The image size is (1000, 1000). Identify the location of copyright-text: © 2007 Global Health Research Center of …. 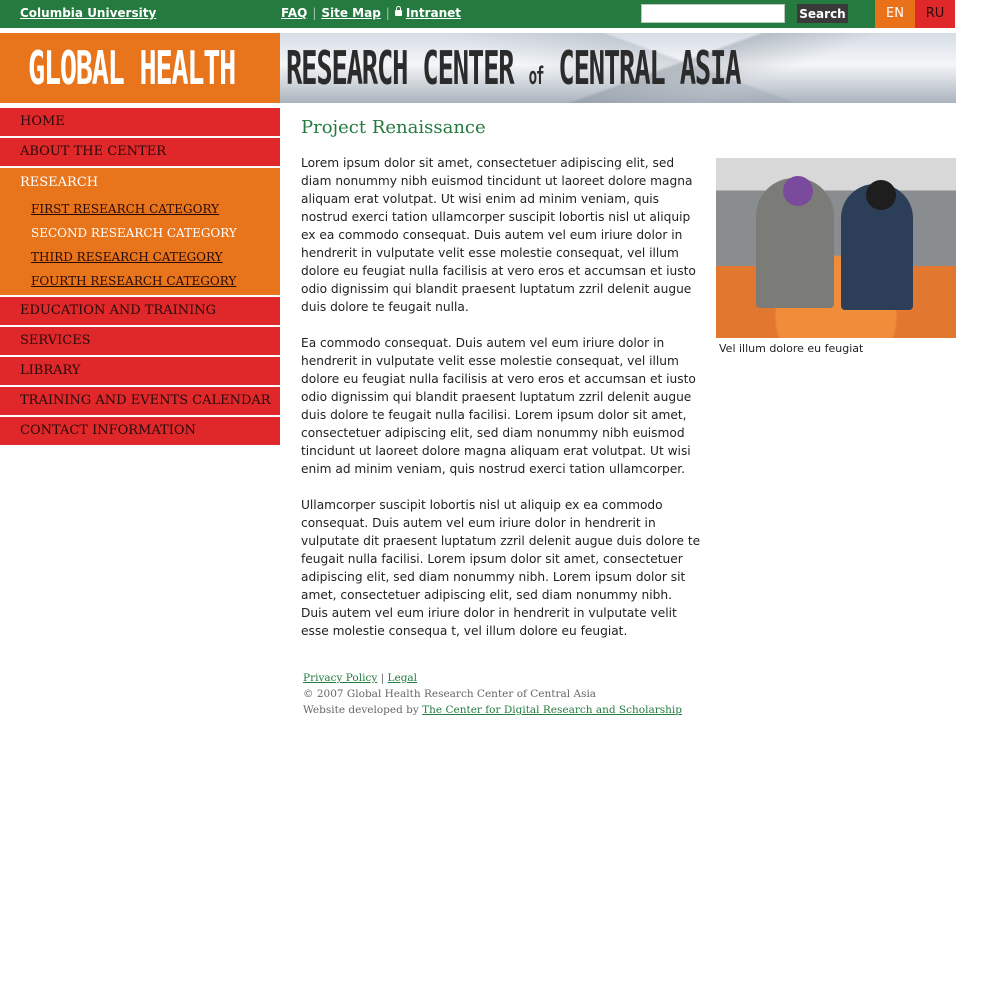
(450, 694).